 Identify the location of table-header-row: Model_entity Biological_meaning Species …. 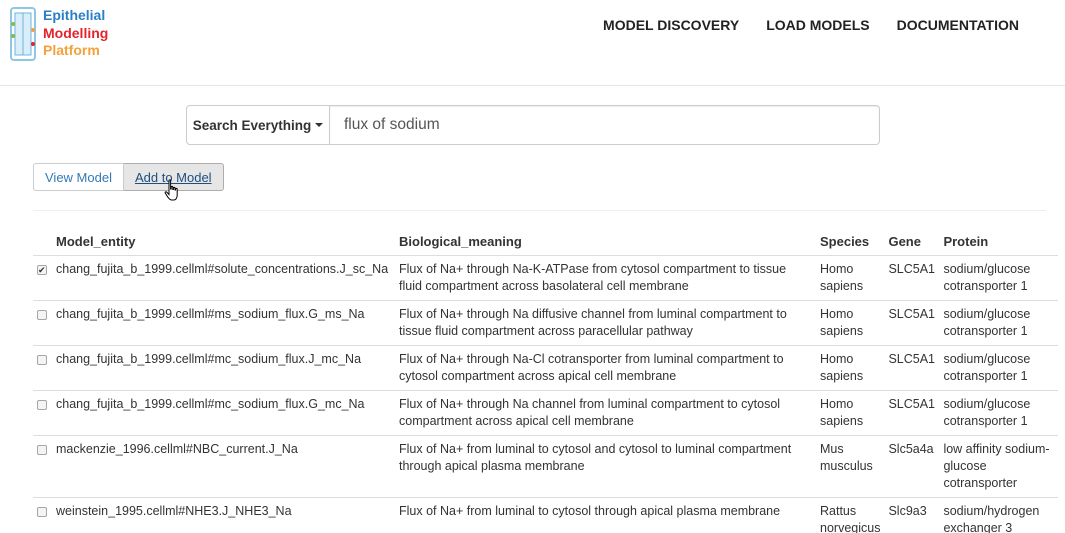
(545, 242).